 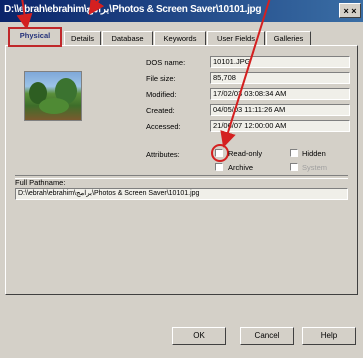 I want to click on hidden-checkbox, so click(x=294, y=153).